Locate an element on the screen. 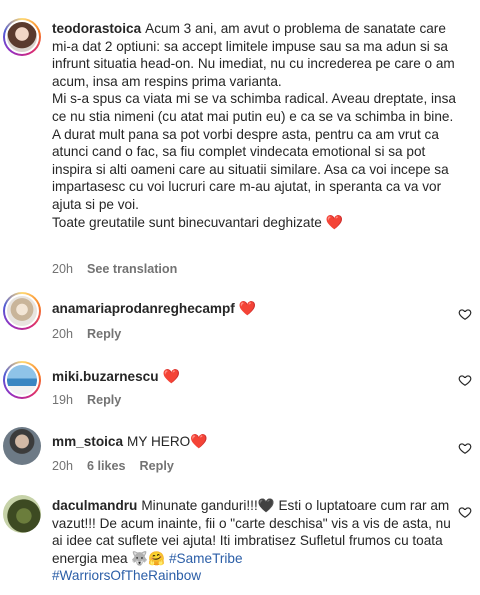 The height and width of the screenshot is (595, 480). wolf-hug-emoji: 🐺🤗 is located at coordinates (148, 558).